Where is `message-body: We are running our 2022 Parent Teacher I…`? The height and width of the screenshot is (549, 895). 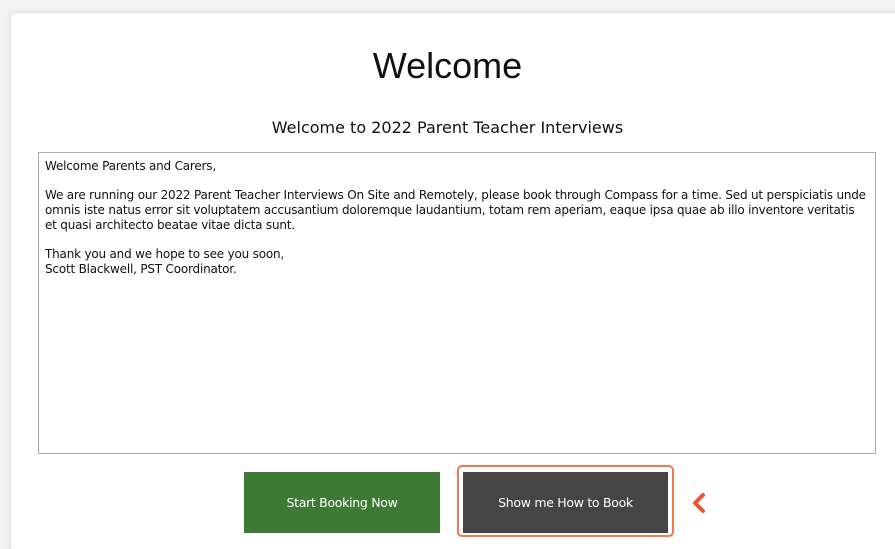
message-body: We are running our 2022 Parent Teacher I… is located at coordinates (455, 210).